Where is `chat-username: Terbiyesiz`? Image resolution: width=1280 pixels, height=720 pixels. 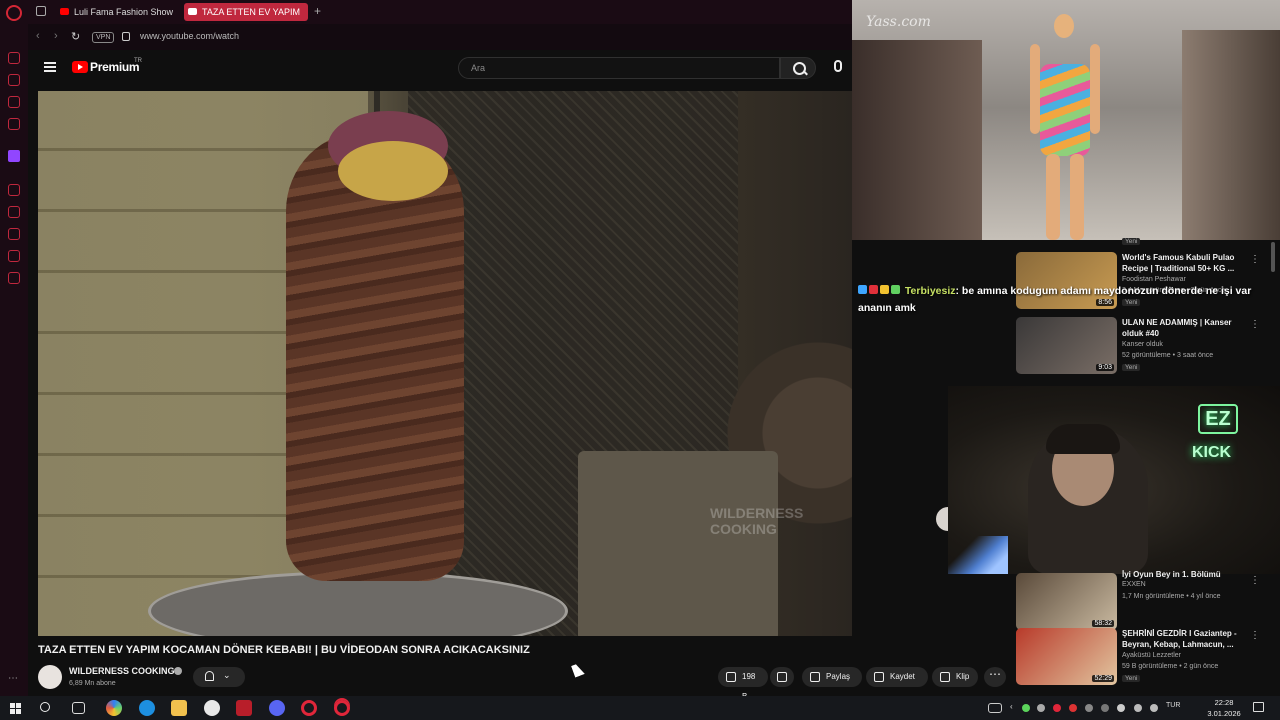 chat-username: Terbiyesiz is located at coordinates (930, 291).